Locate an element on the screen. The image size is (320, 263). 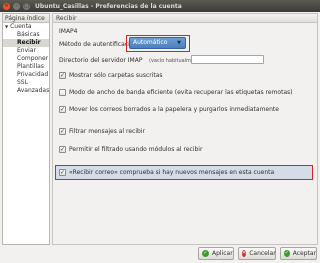
accept-button: ✓ Aceptar is located at coordinates (298, 253).